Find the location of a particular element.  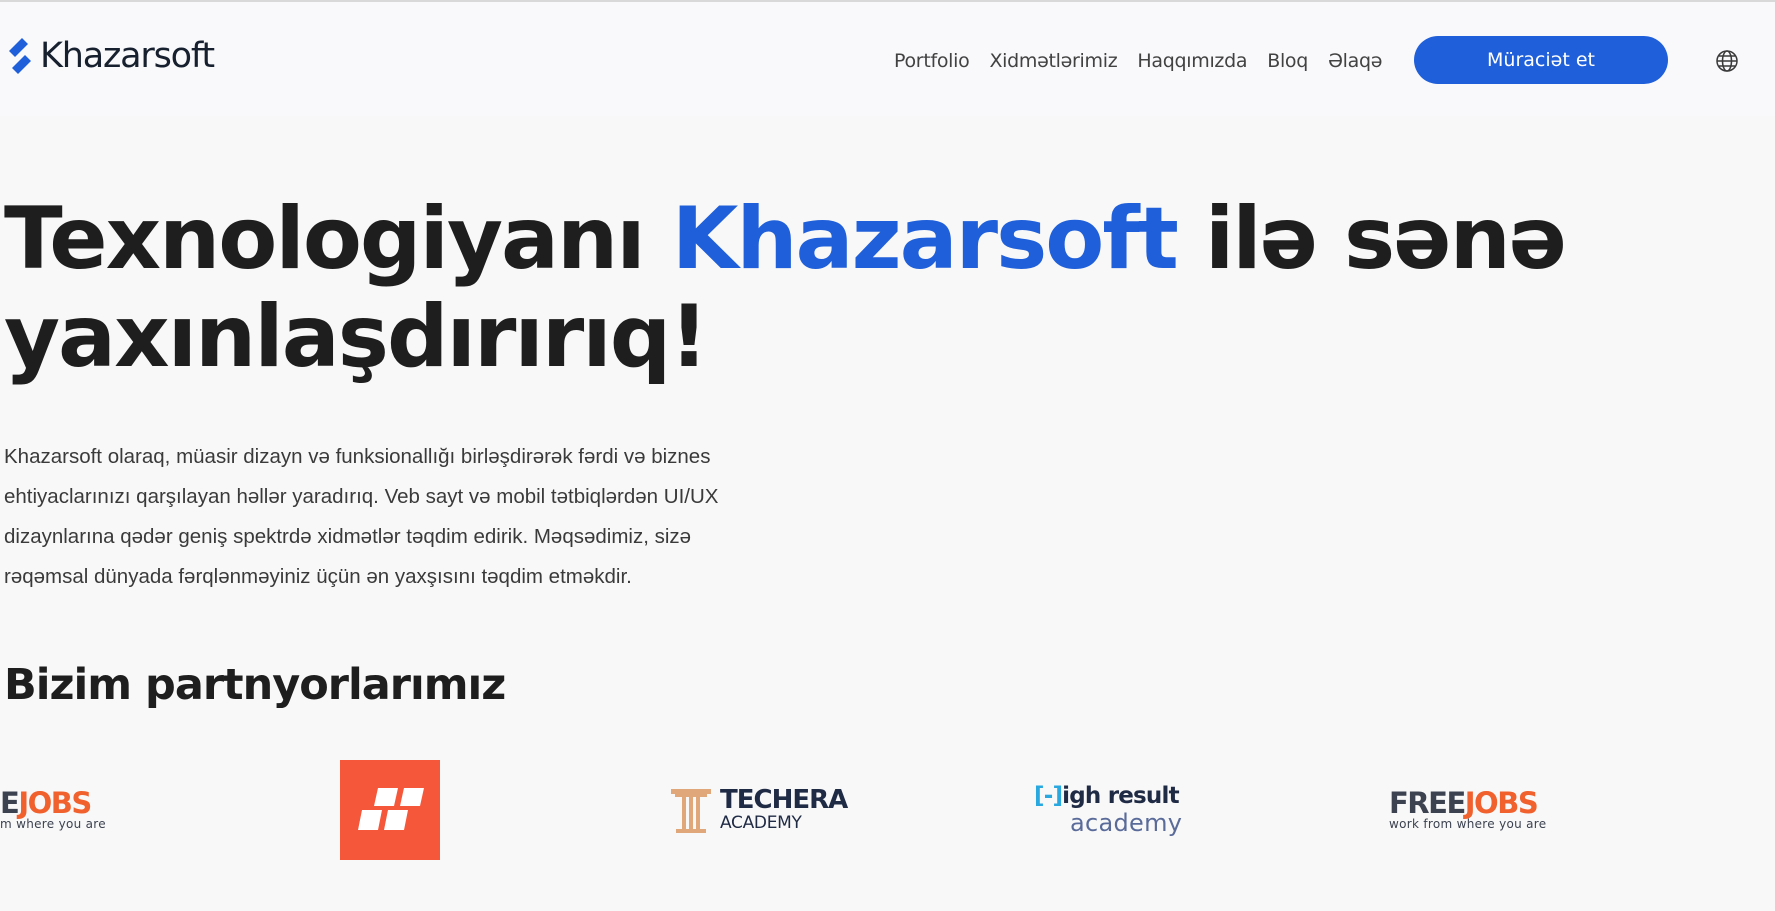

partner-logo-freejobs: FREEJOBS work from where you are is located at coordinates (1467, 810).